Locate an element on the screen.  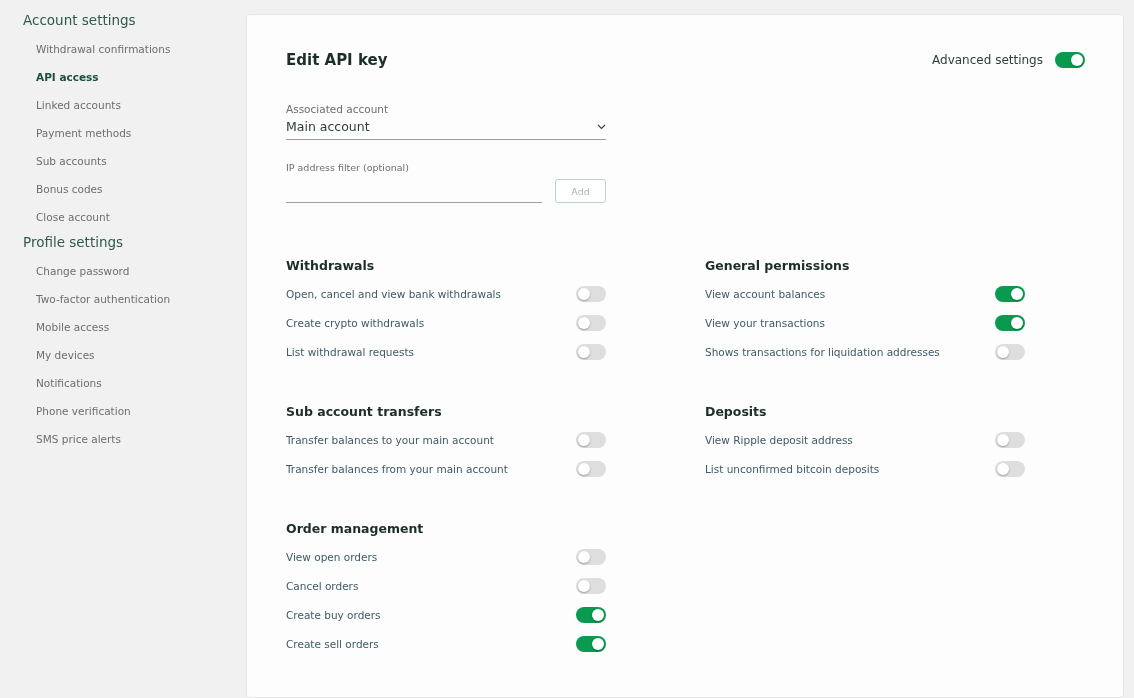
permission-label: Create crypto withdrawals is located at coordinates (355, 322).